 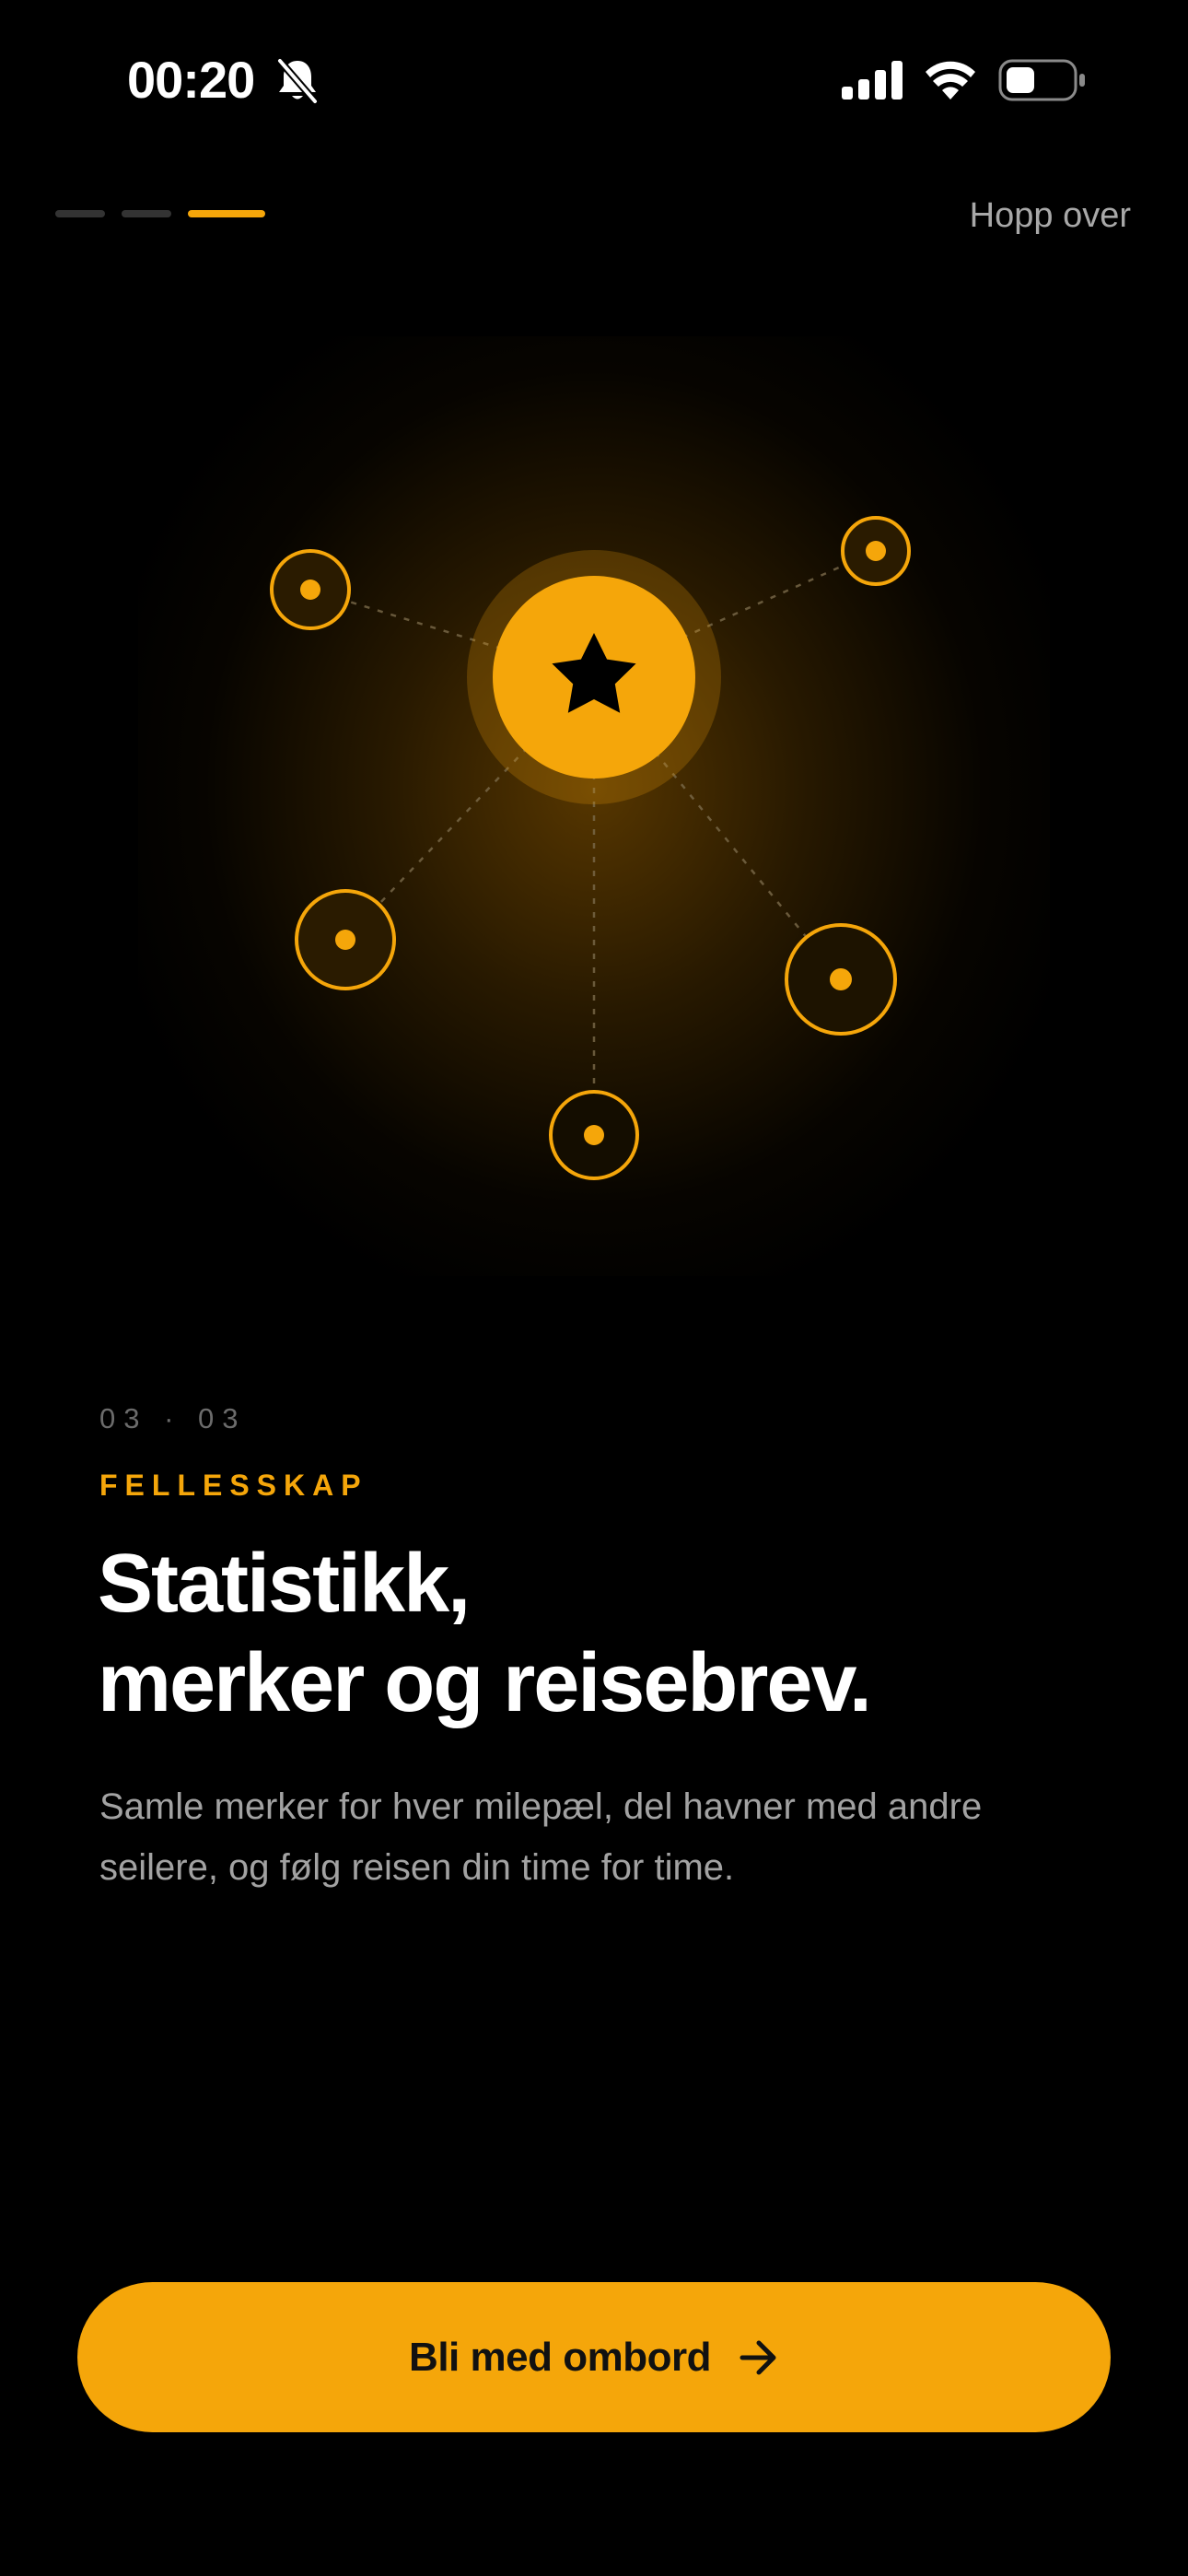 What do you see at coordinates (590, 848) in the screenshot?
I see `community-illustration` at bounding box center [590, 848].